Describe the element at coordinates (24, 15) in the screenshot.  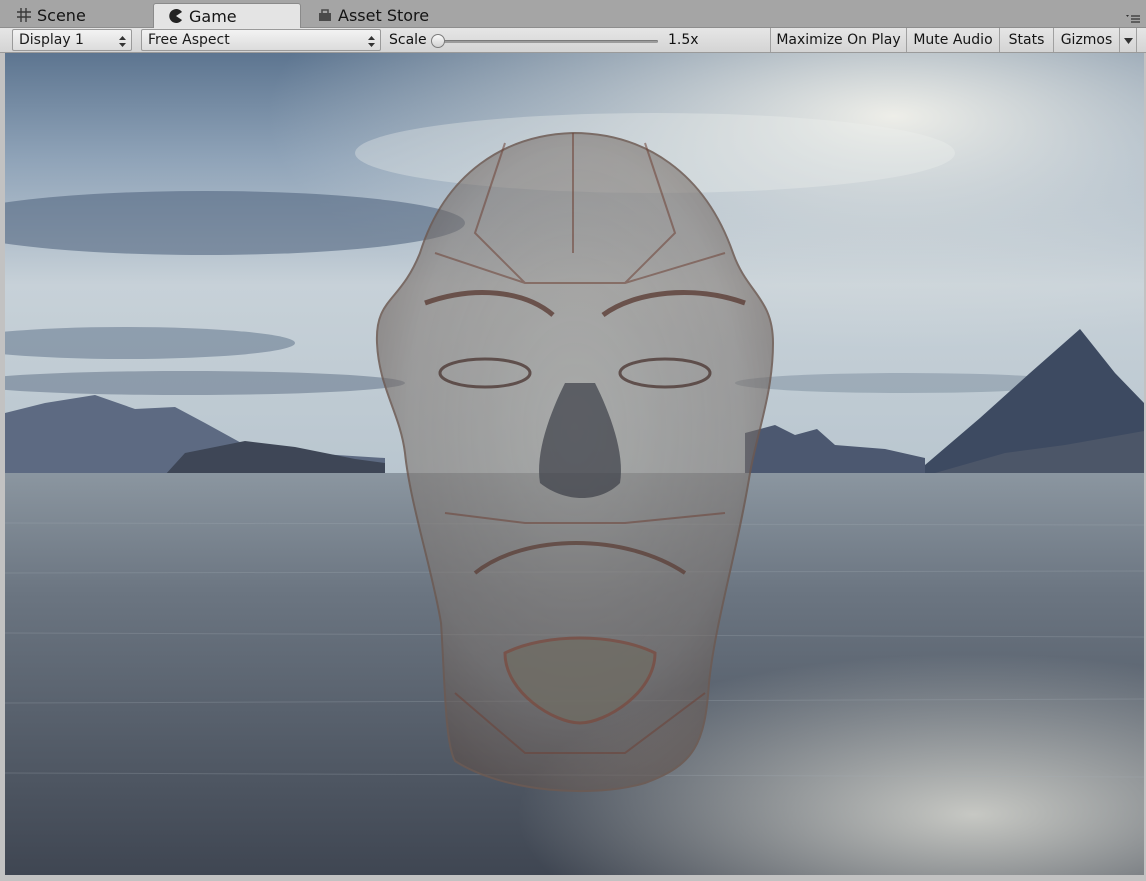
I see `grid-icon` at that location.